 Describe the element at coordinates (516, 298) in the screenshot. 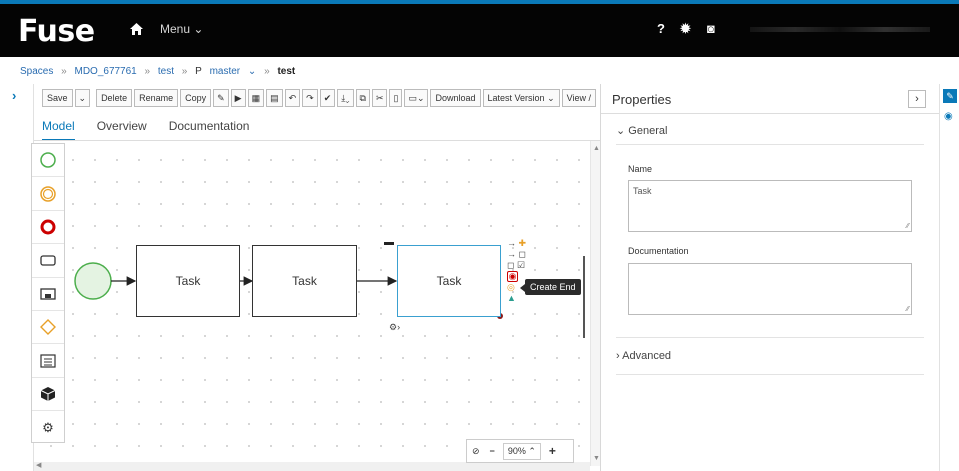

I see `gateway-icon: ▲` at that location.